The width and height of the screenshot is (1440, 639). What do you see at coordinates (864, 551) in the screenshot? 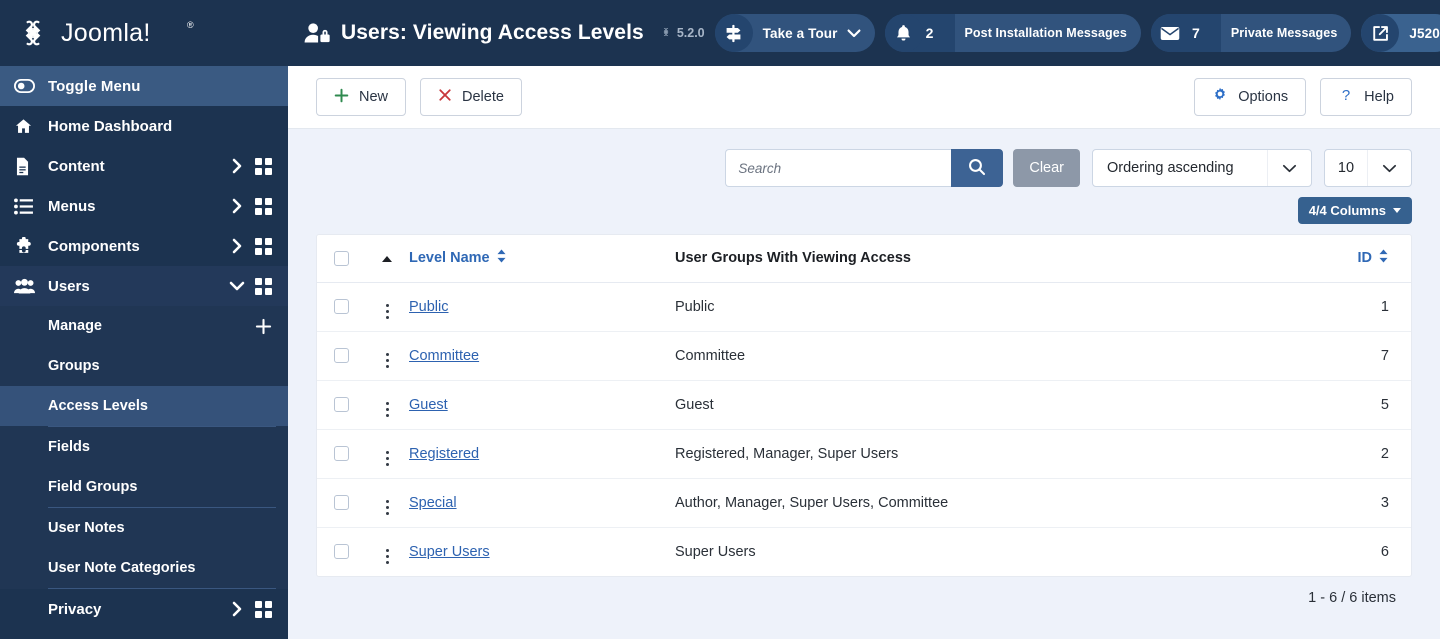
I see `table-row: Super Users Super Users 6` at bounding box center [864, 551].